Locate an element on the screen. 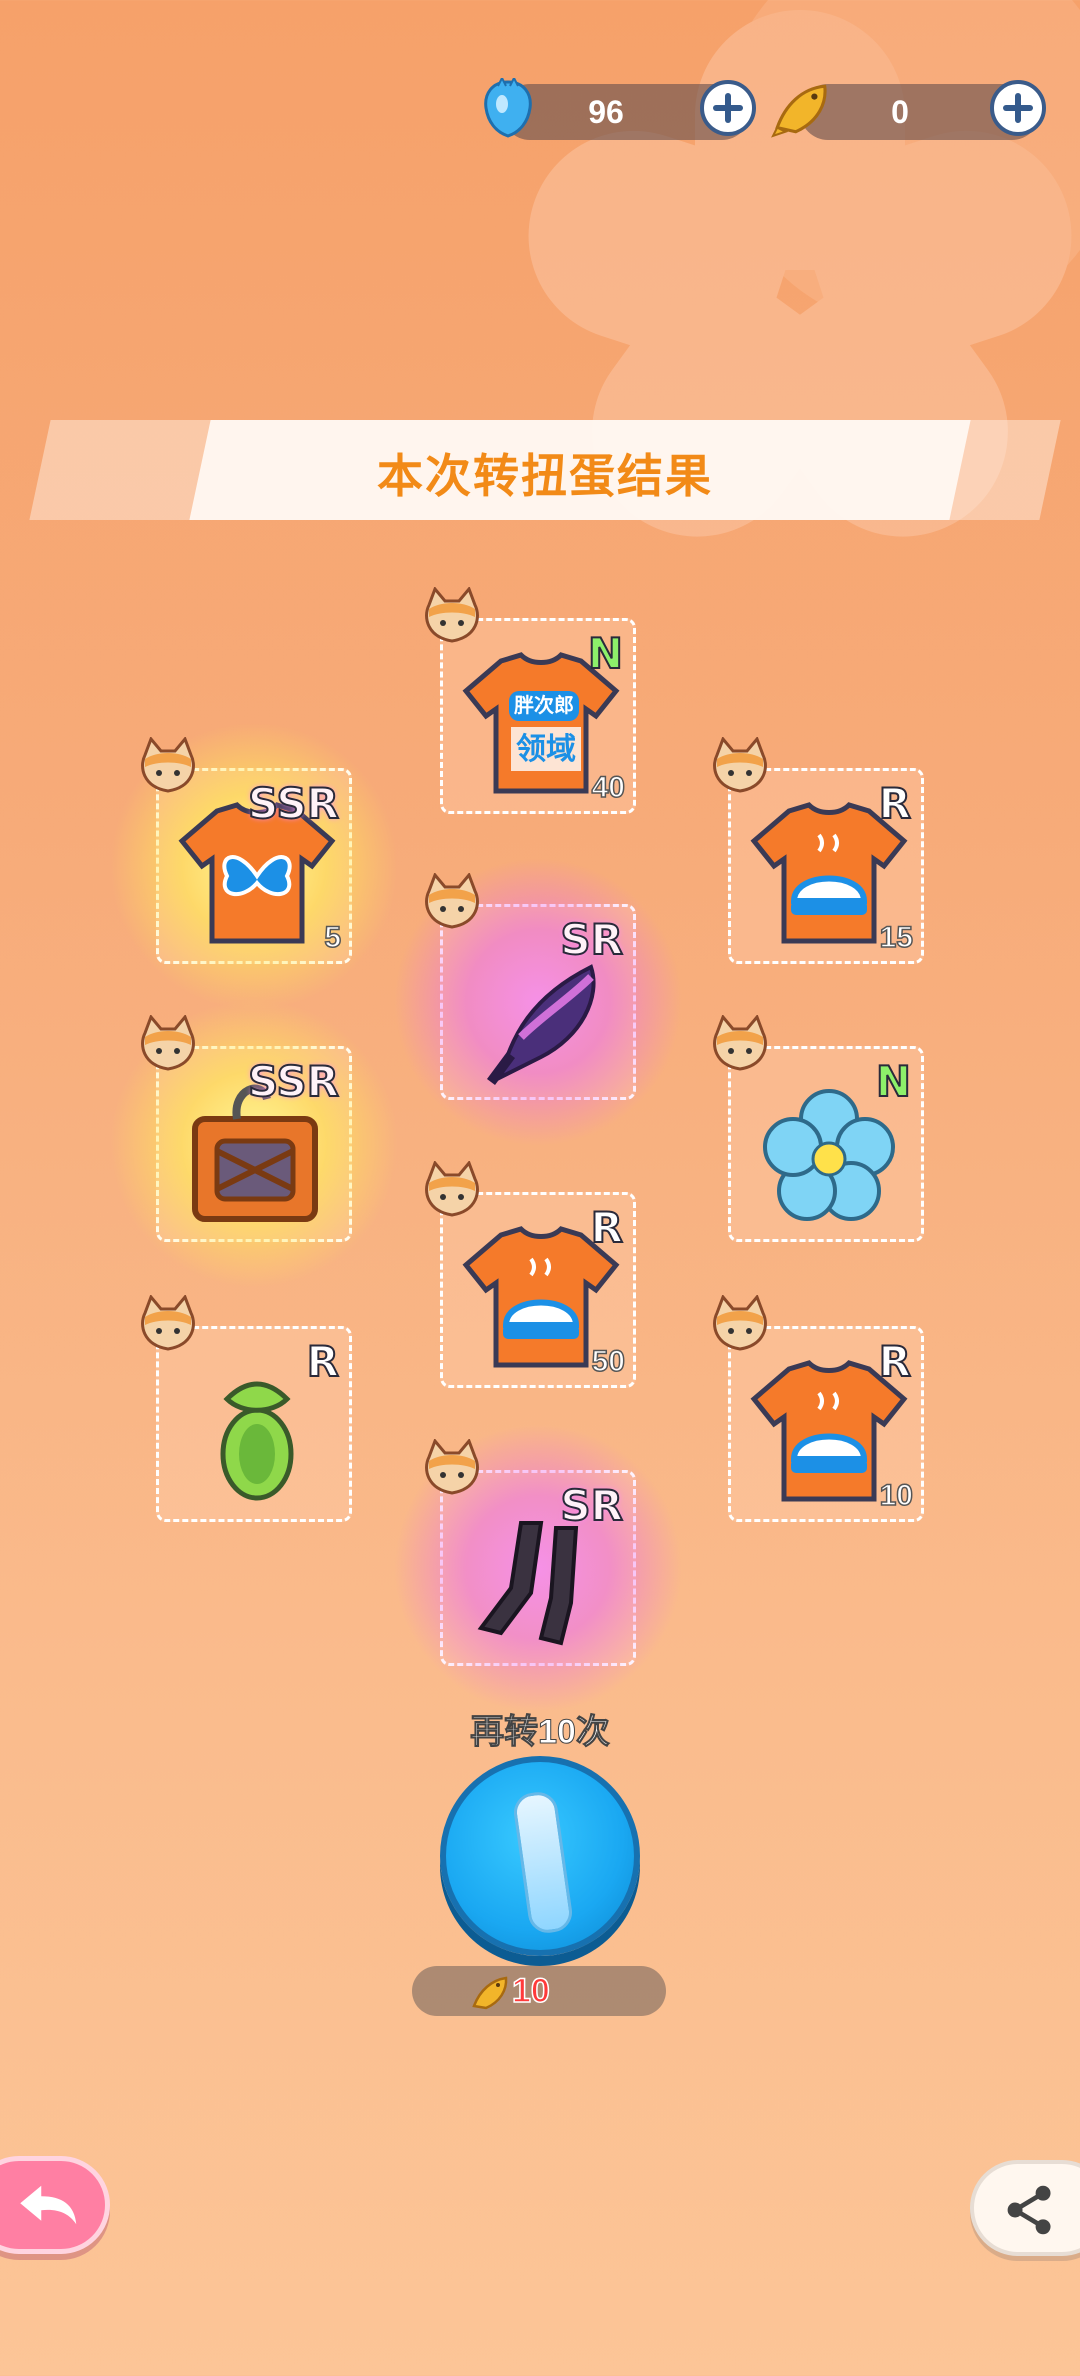 The image size is (1080, 2376). item-quantity: 40 is located at coordinates (608, 787).